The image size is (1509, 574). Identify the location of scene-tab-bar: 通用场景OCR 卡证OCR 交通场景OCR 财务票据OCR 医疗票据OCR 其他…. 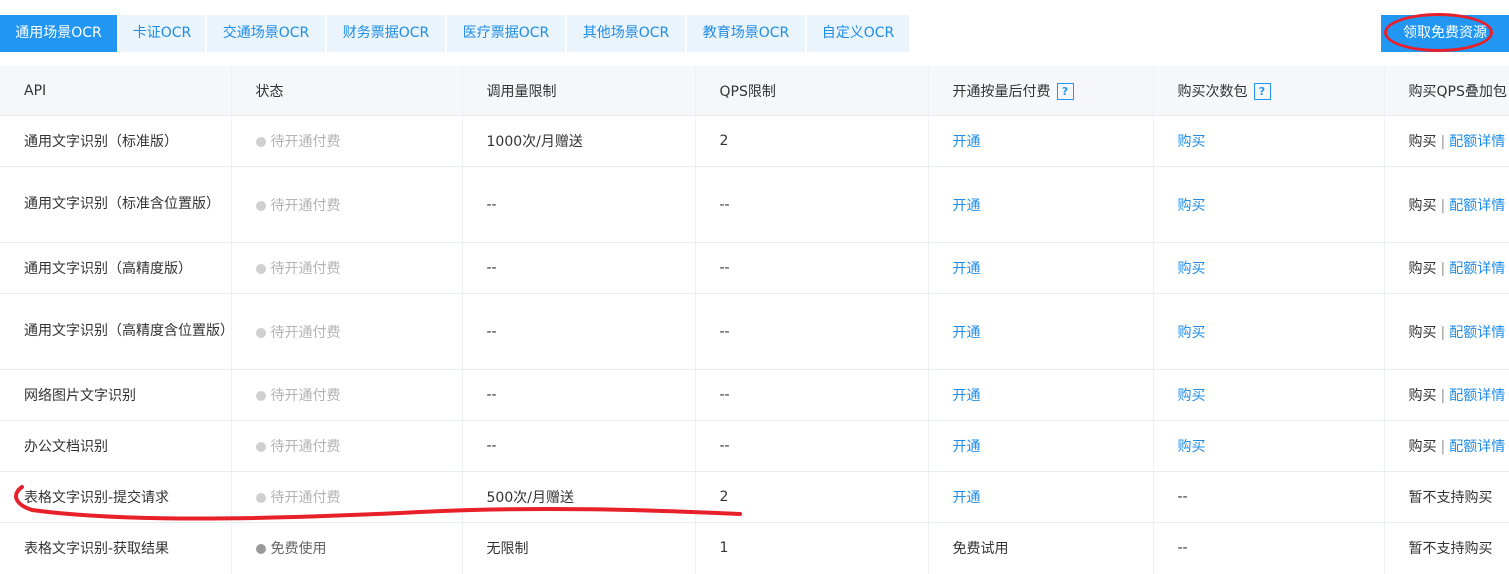
(754, 33).